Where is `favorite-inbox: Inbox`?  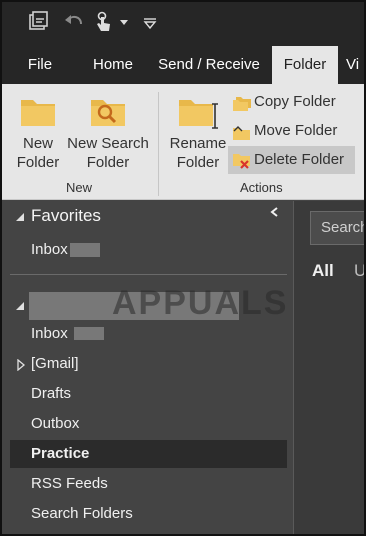
favorite-inbox: Inbox is located at coordinates (49, 249).